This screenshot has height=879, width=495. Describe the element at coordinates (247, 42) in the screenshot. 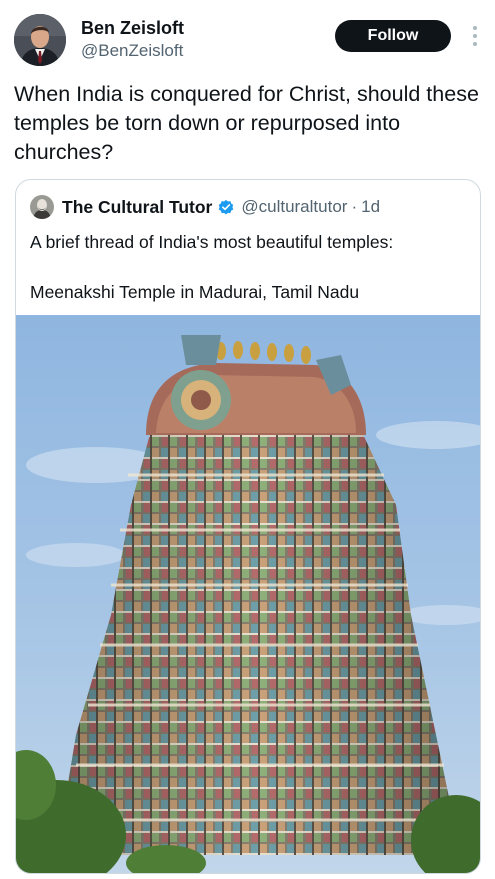

I see `post-header: Ben Zeisloft @BenZeisloft Follow` at that location.